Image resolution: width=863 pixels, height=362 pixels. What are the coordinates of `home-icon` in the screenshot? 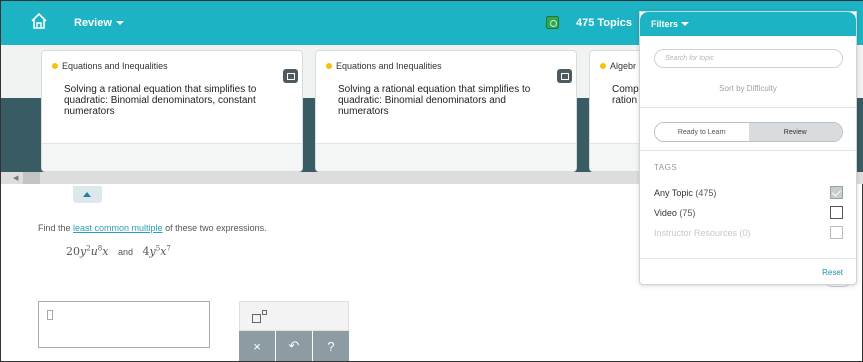 It's located at (39, 21).